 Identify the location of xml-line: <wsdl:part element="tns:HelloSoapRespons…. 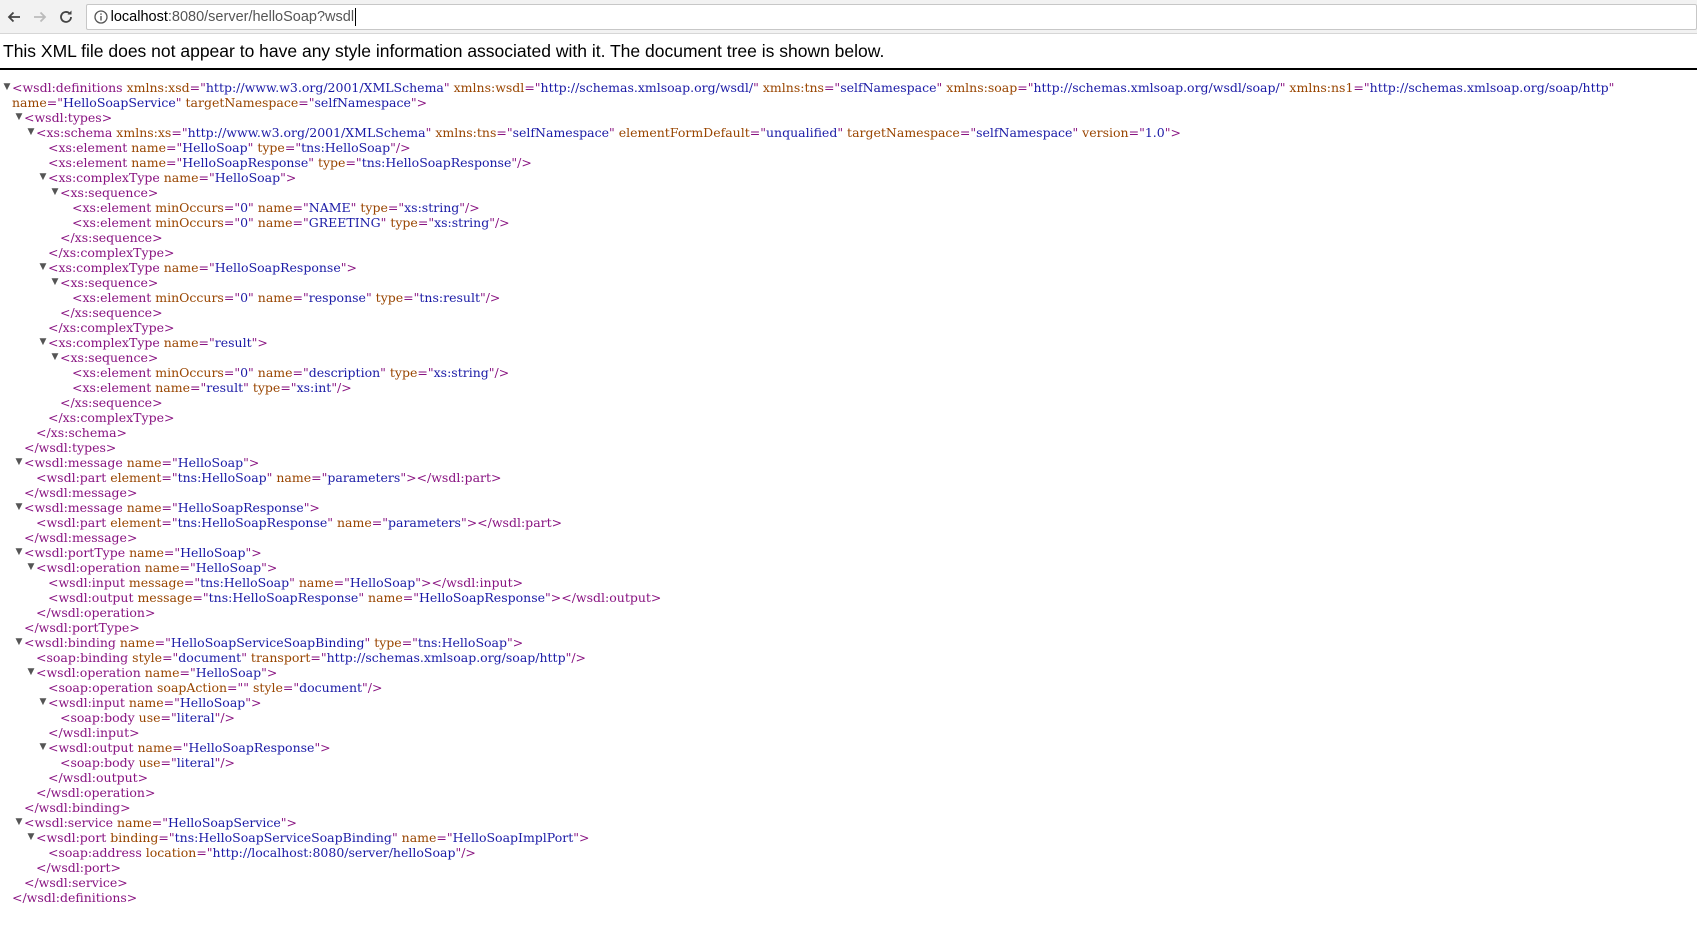
(848, 522).